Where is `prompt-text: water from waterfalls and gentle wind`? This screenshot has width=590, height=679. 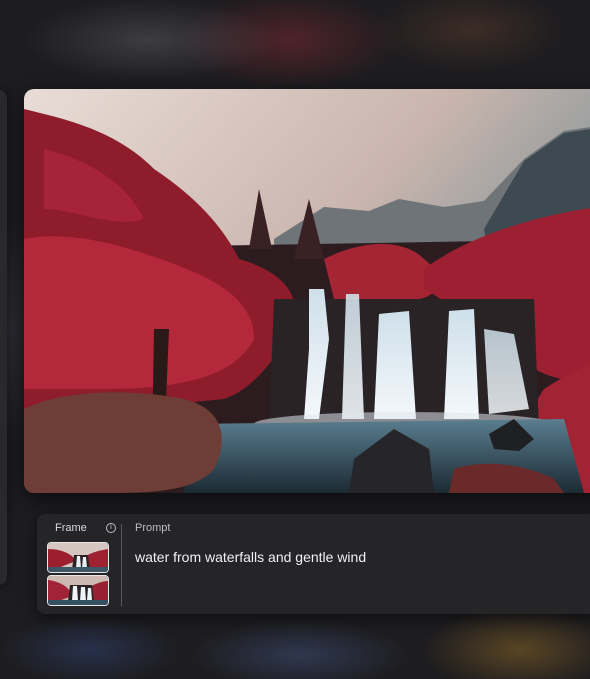 prompt-text: water from waterfalls and gentle wind is located at coordinates (250, 557).